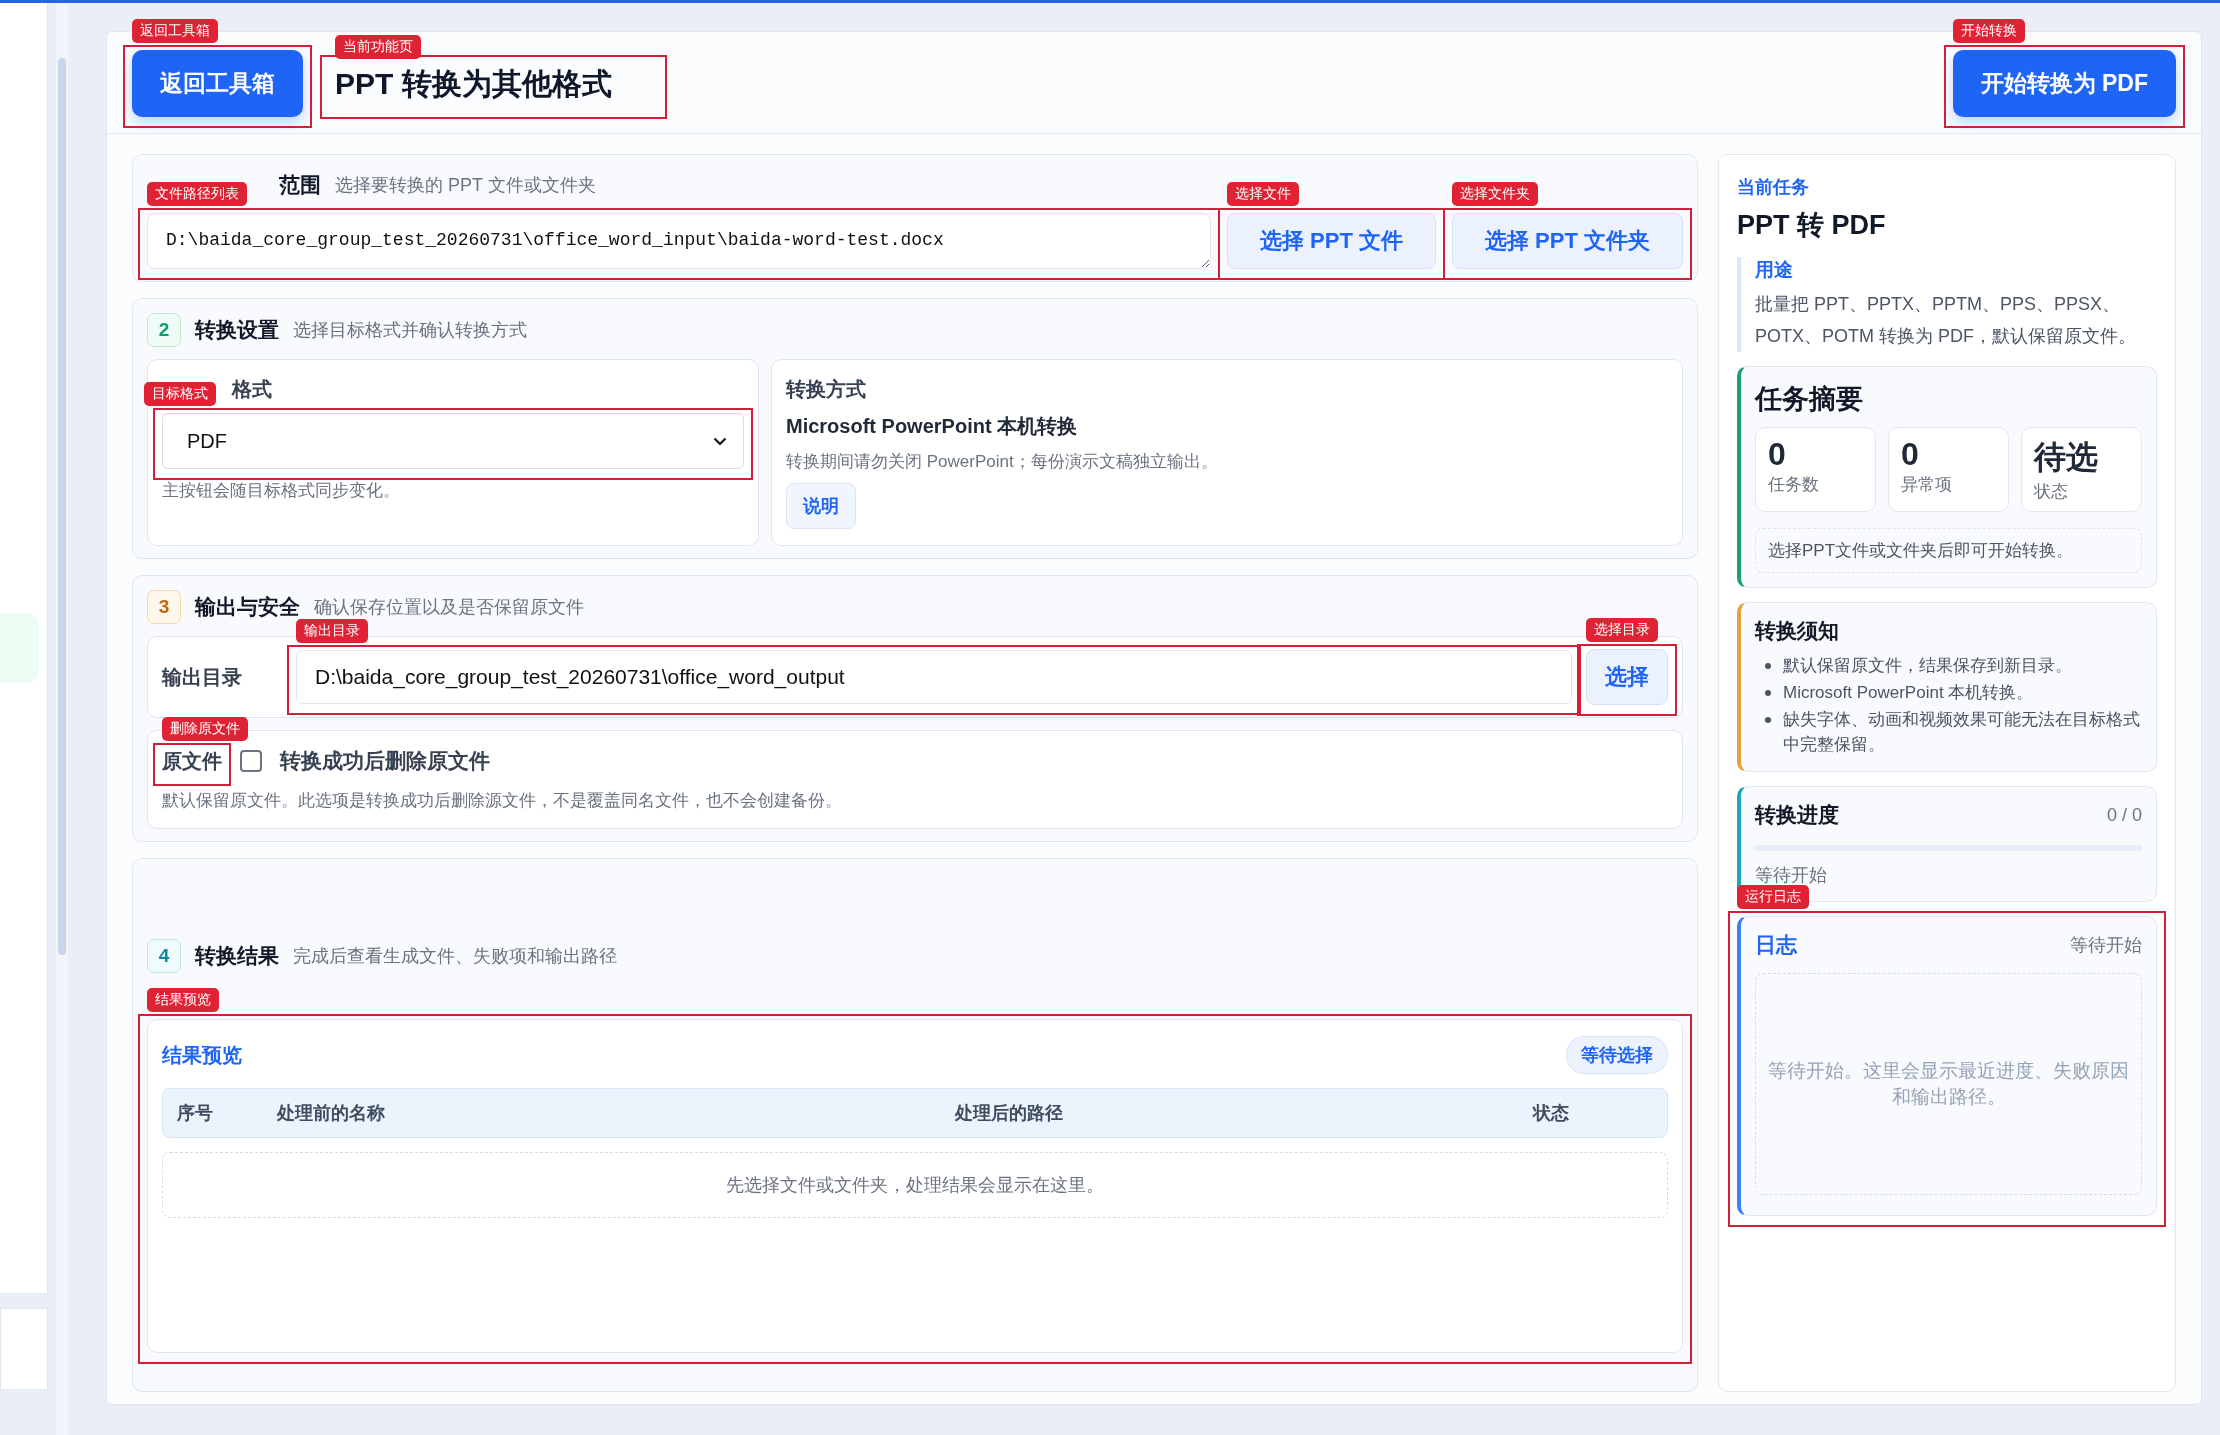  Describe the element at coordinates (247, 607) in the screenshot. I see `section-title: 输出与安全` at that location.